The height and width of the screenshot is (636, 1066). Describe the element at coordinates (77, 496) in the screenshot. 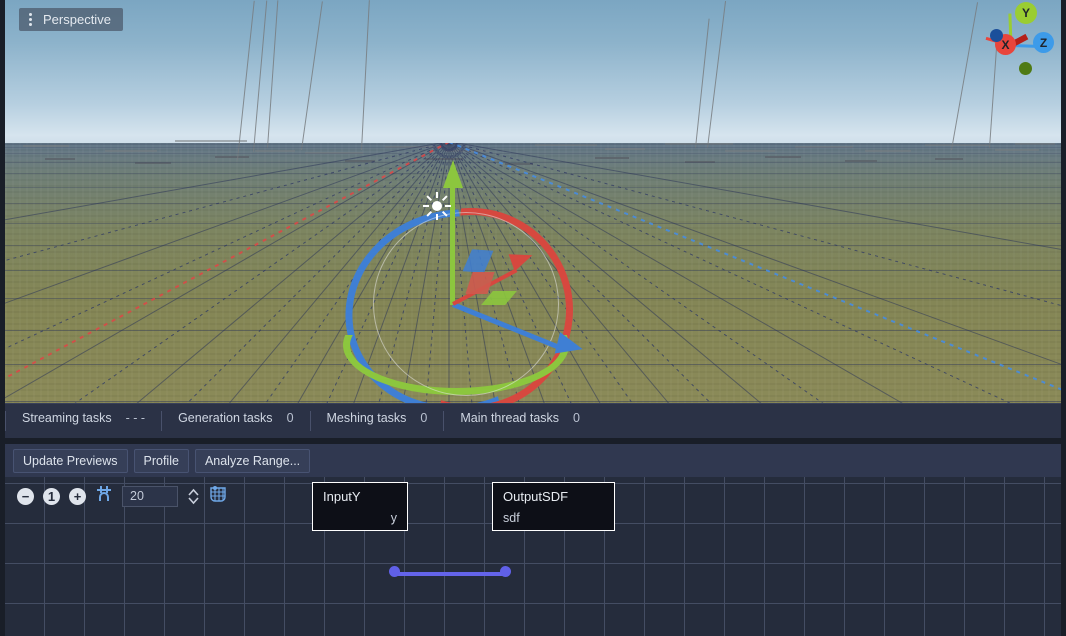

I see `zoom-in-icon: +` at that location.